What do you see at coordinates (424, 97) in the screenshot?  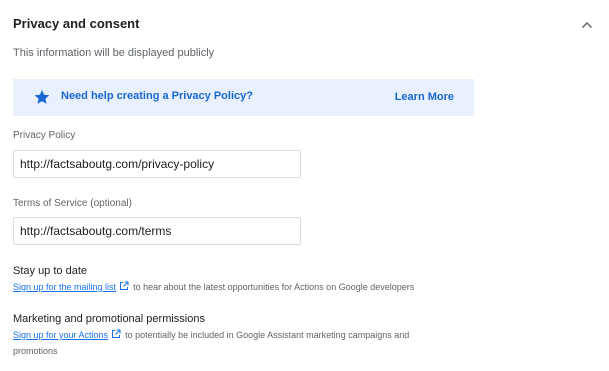 I see `learn-more-link: Learn More` at bounding box center [424, 97].